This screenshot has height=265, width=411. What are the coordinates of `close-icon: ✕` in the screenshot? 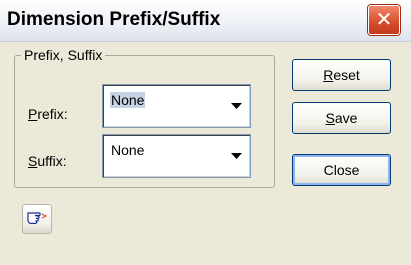 It's located at (384, 20).